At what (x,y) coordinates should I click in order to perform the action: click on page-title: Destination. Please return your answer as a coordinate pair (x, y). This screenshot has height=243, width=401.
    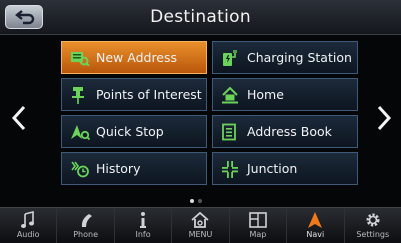
    Looking at the image, I should click on (200, 17).